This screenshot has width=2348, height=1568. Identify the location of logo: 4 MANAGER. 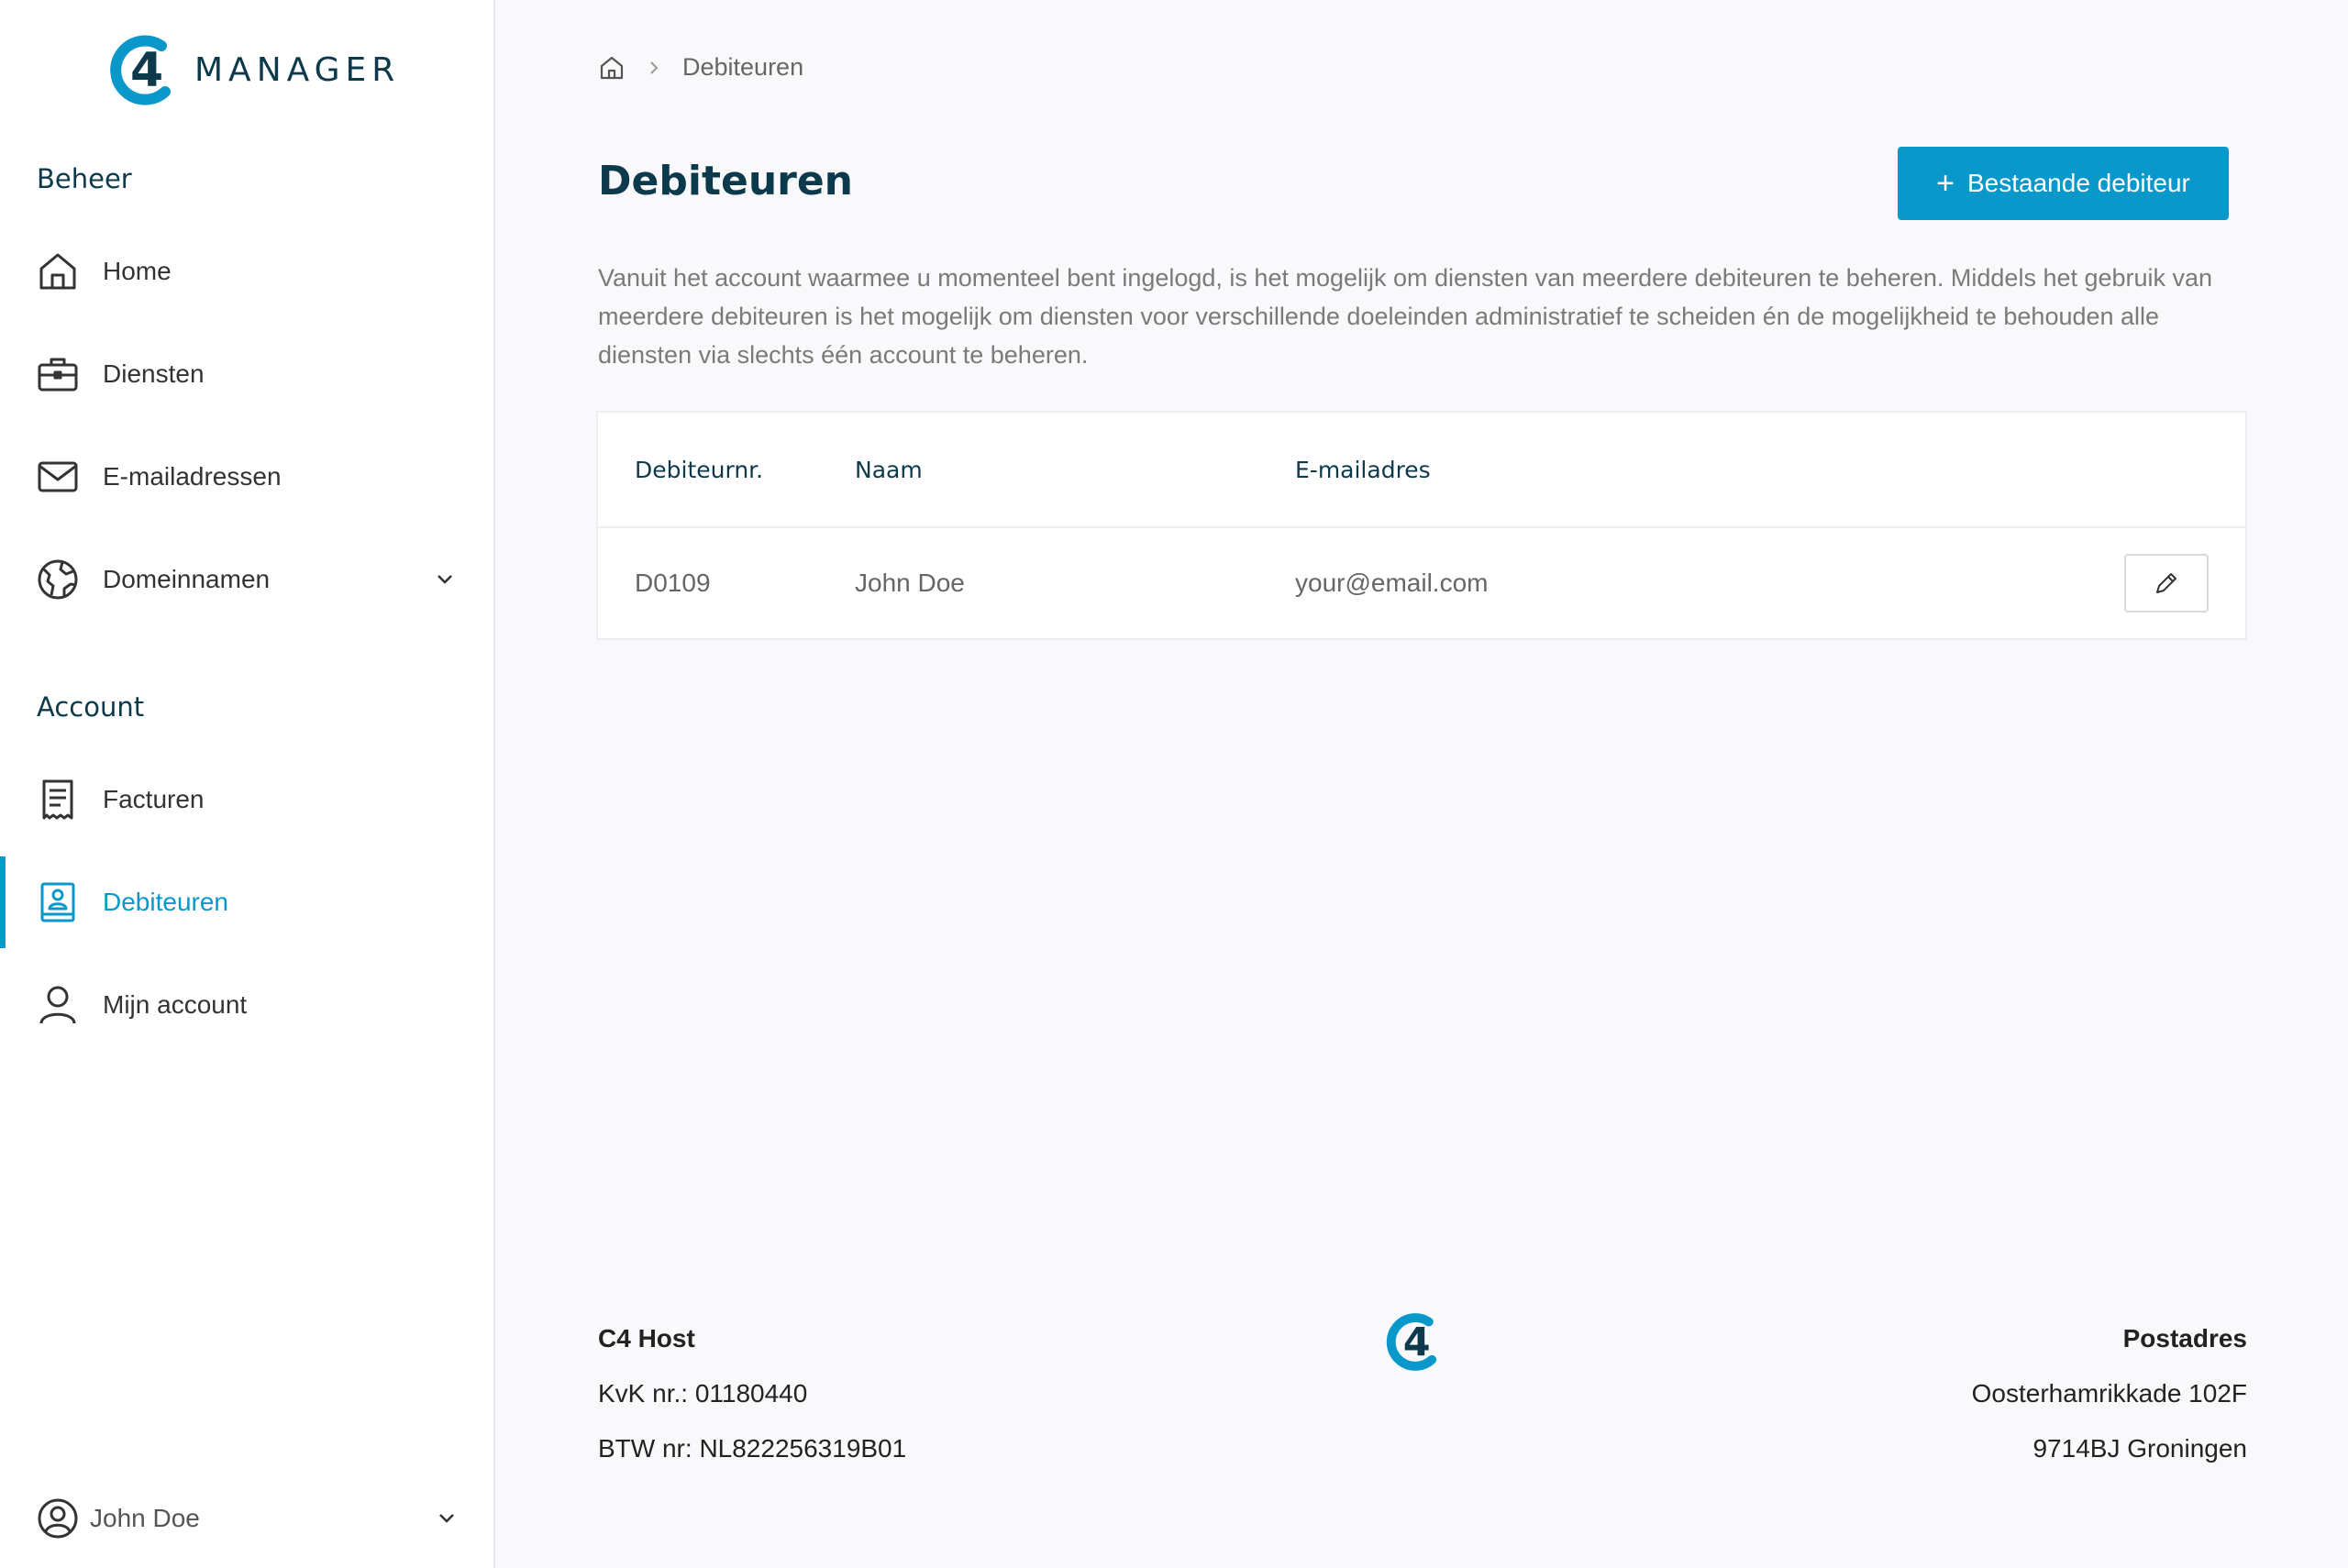
(254, 69).